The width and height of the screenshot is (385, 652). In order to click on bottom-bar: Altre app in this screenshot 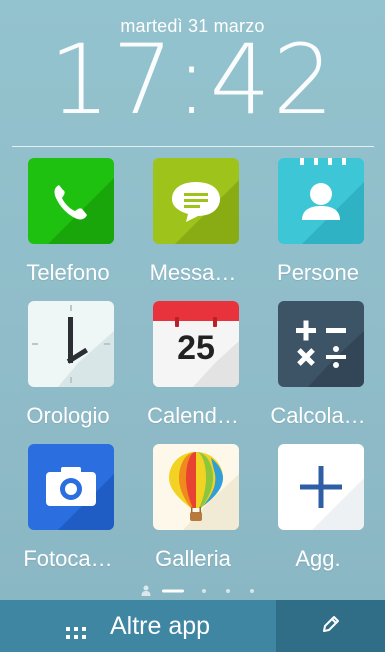, I will do `click(192, 626)`.